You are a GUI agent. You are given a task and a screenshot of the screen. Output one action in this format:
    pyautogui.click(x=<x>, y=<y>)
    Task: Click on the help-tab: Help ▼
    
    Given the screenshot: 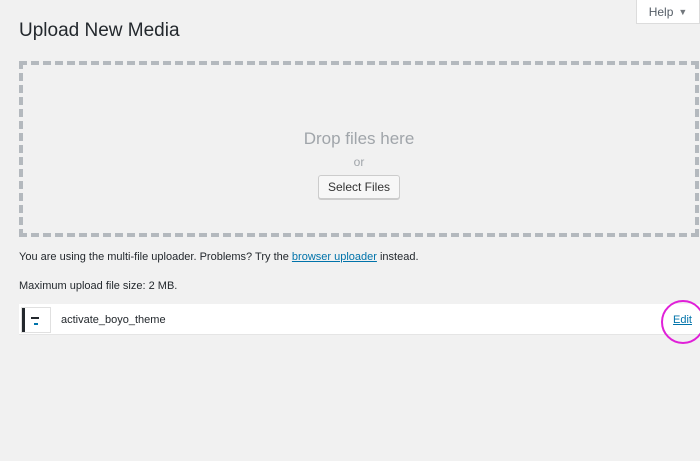 What is the action you would take?
    pyautogui.click(x=668, y=12)
    